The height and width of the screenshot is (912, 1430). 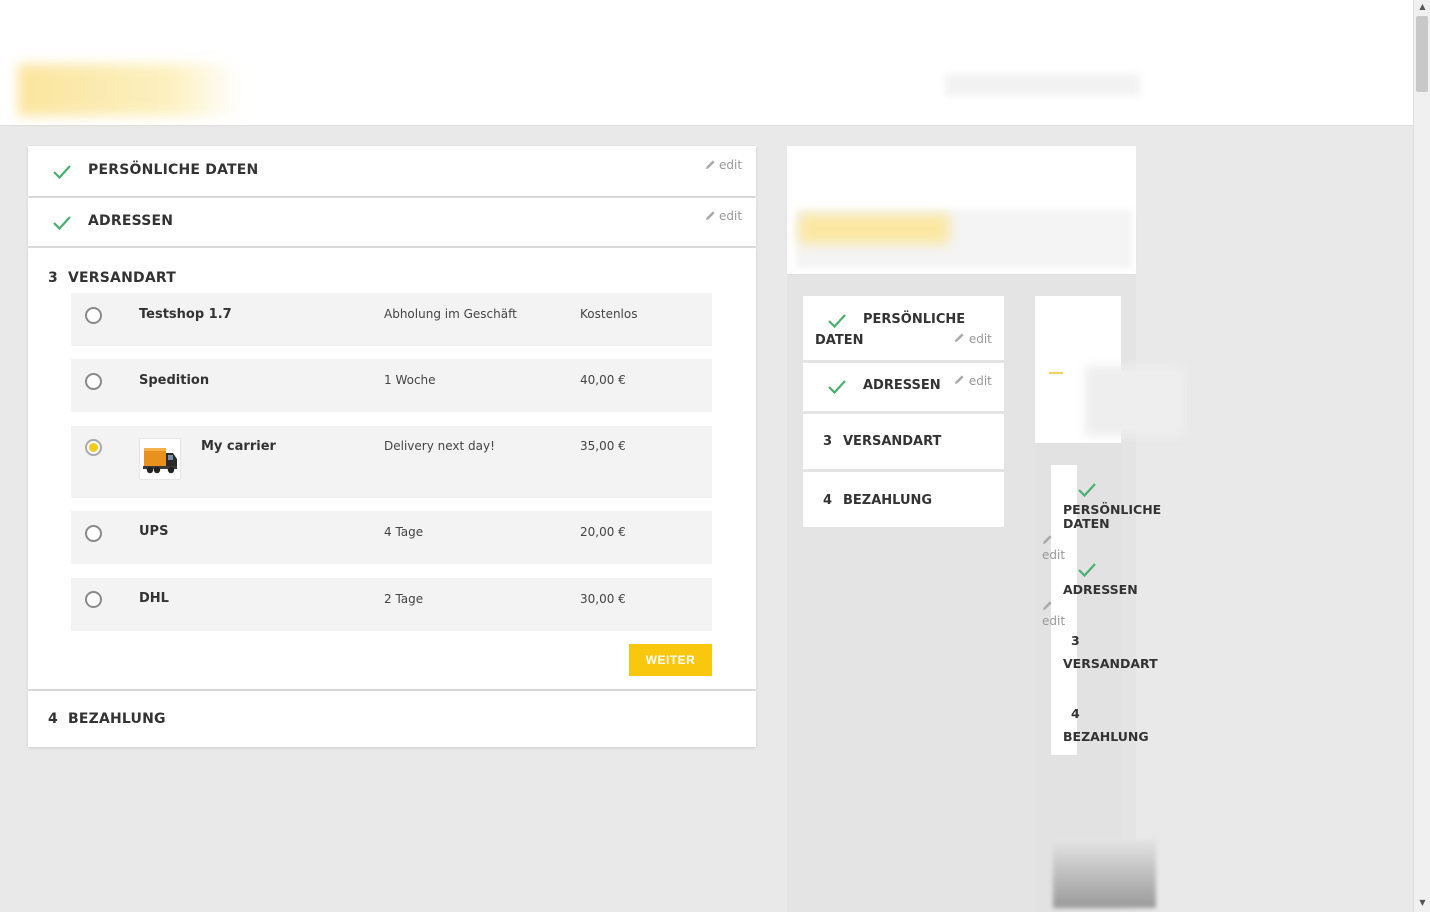 What do you see at coordinates (1104, 873) in the screenshot?
I see `bottom-blur` at bounding box center [1104, 873].